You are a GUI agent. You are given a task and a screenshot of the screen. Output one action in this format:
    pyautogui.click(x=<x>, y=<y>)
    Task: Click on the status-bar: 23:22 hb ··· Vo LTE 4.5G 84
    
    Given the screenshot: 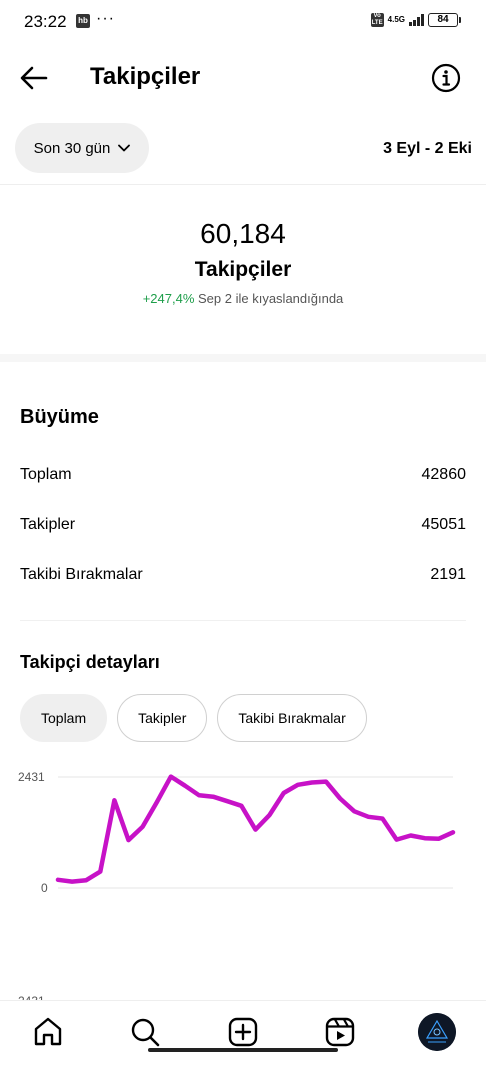 What is the action you would take?
    pyautogui.click(x=243, y=22)
    